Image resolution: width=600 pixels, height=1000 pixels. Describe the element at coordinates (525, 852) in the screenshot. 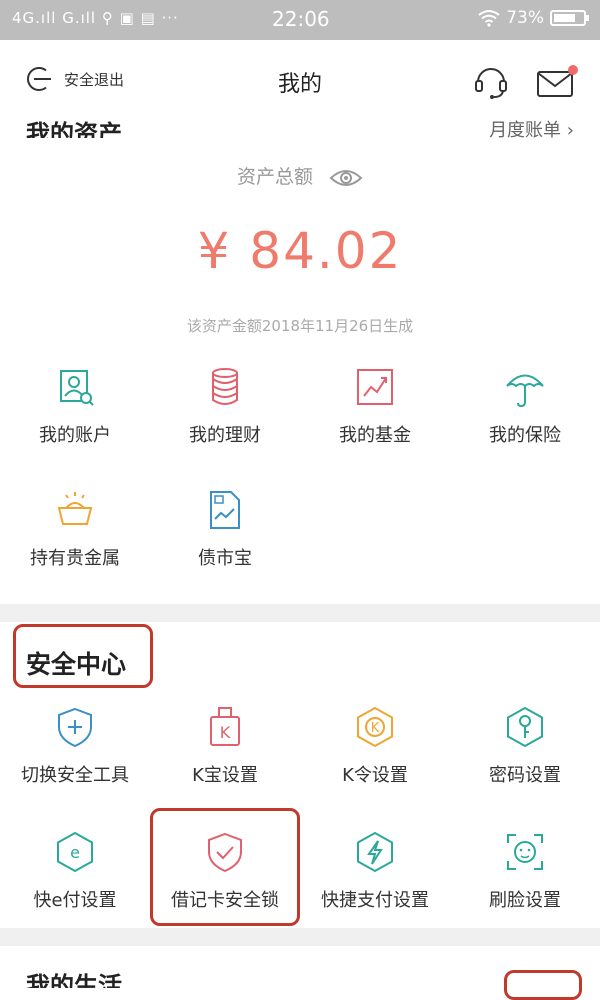

I see `face-scan-icon` at that location.